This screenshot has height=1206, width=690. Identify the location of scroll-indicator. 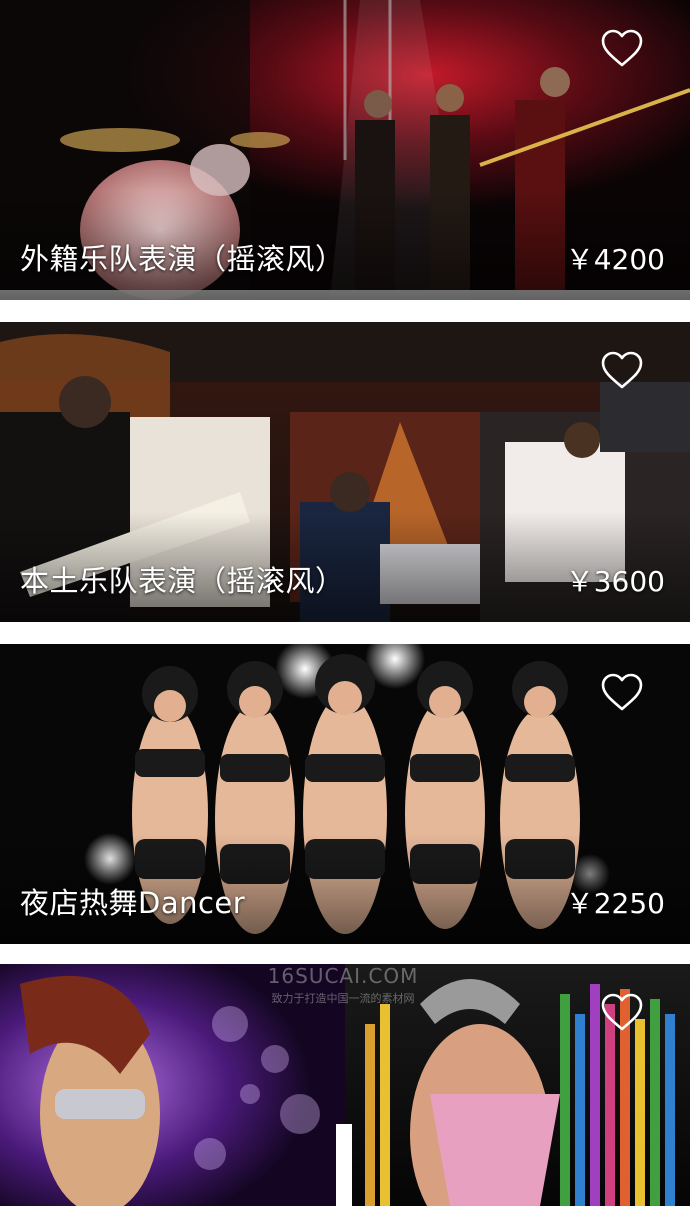
(344, 1165).